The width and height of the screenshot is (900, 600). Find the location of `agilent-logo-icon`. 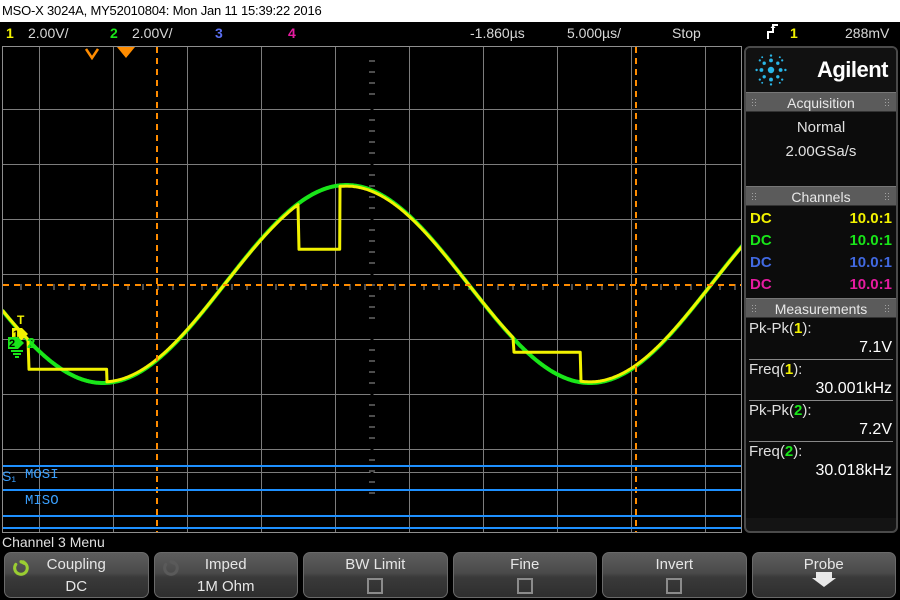

agilent-logo-icon is located at coordinates (771, 70).